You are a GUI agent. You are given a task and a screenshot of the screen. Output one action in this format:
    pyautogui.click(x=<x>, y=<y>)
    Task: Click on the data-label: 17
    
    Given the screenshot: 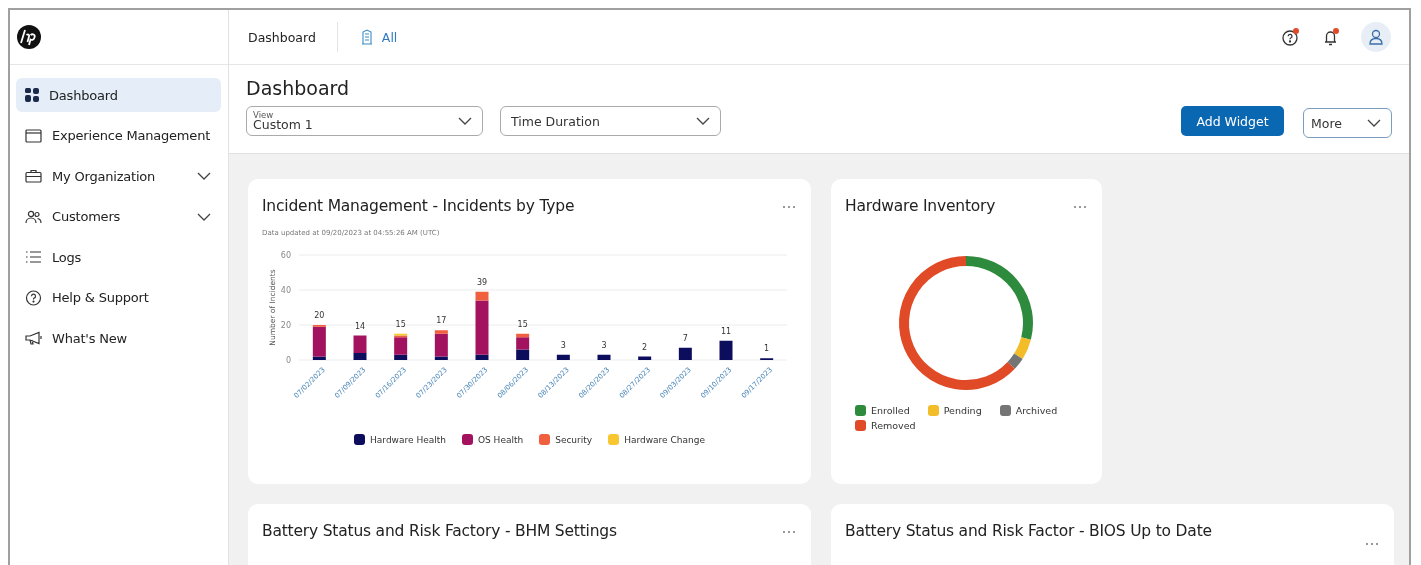 What is the action you would take?
    pyautogui.click(x=441, y=321)
    